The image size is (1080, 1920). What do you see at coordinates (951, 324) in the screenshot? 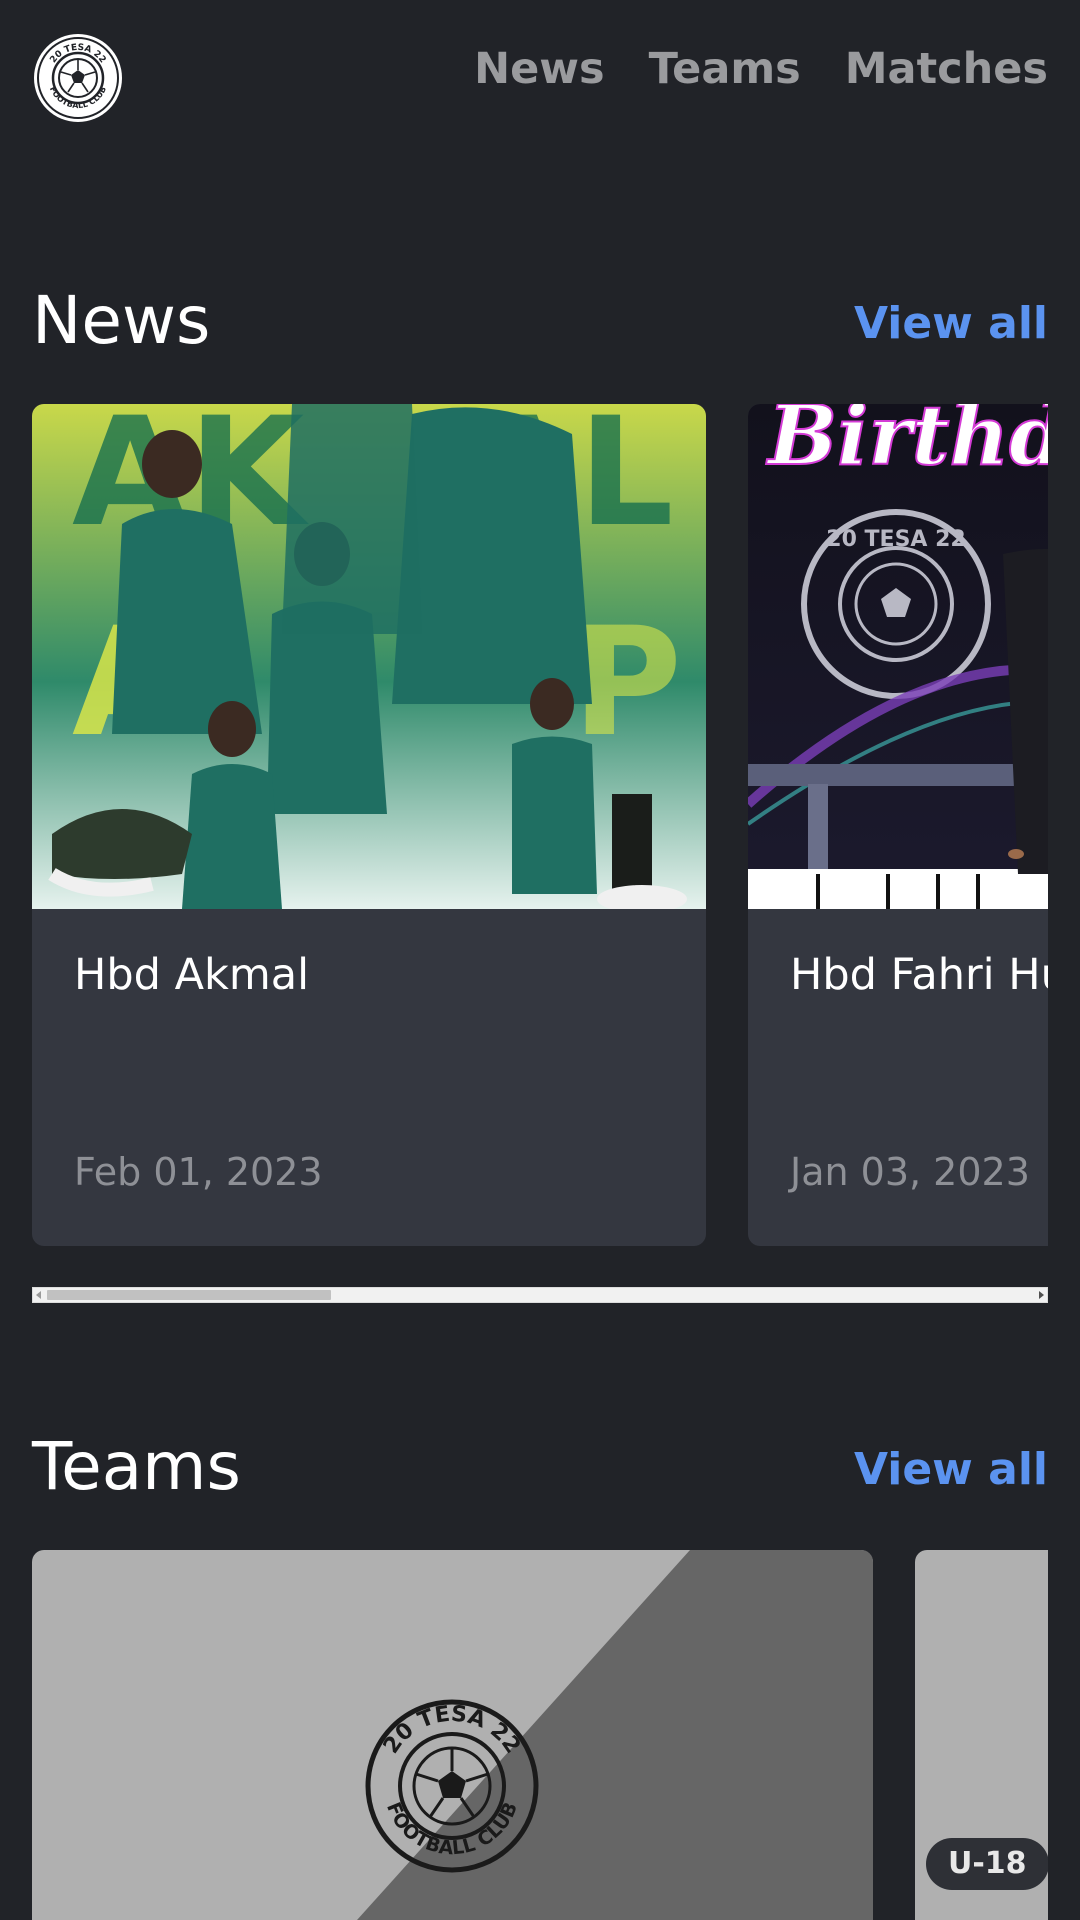
I see `news-view-all-link: View all` at bounding box center [951, 324].